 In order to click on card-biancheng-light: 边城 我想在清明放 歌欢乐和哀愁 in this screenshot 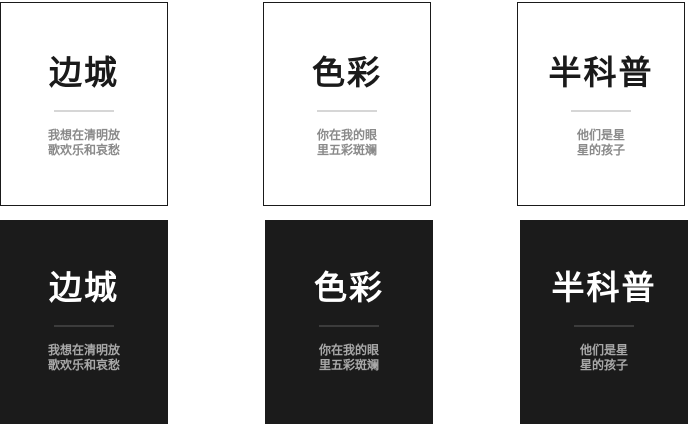, I will do `click(84, 104)`.